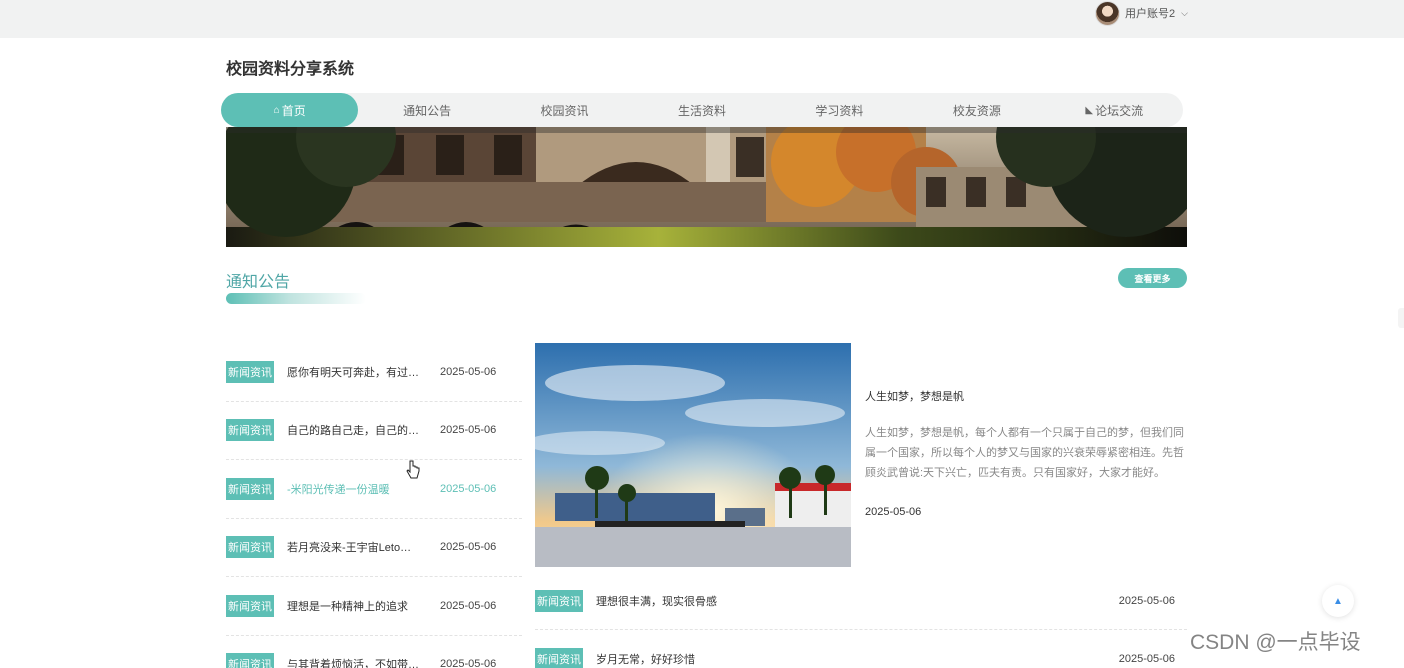  Describe the element at coordinates (296, 298) in the screenshot. I see `section-title-underline` at that location.